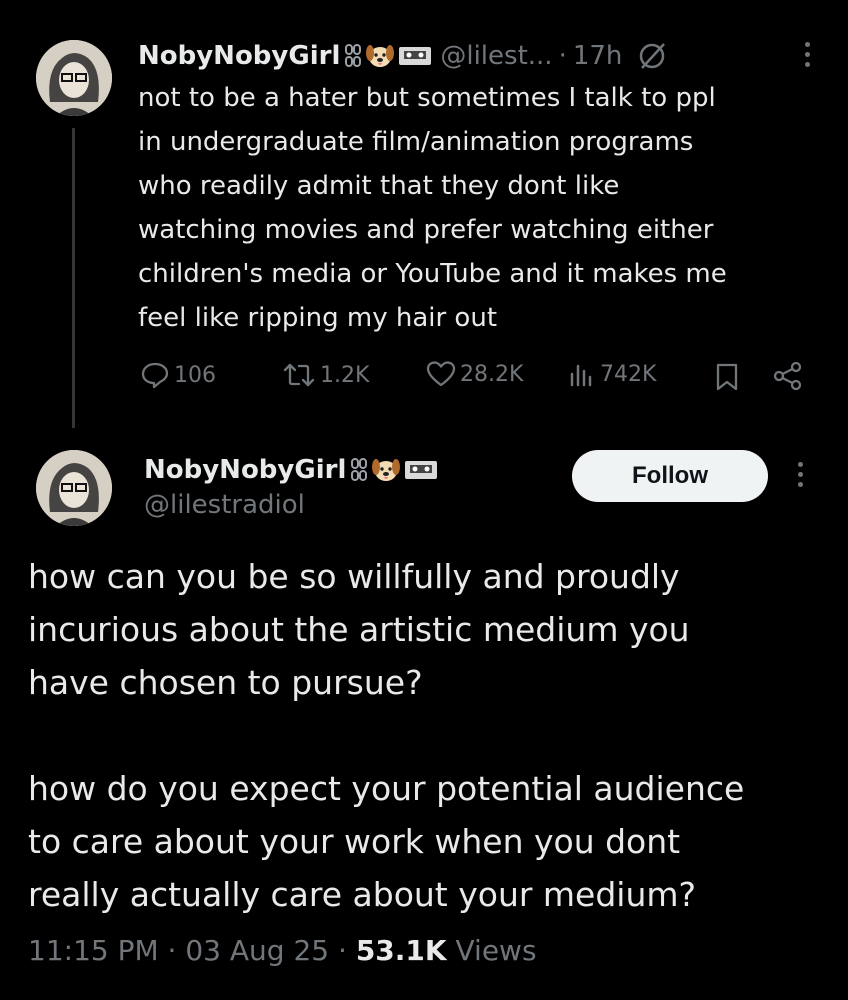 The image size is (848, 1000). What do you see at coordinates (354, 841) in the screenshot?
I see `text-line: to care about your work when you dont` at bounding box center [354, 841].